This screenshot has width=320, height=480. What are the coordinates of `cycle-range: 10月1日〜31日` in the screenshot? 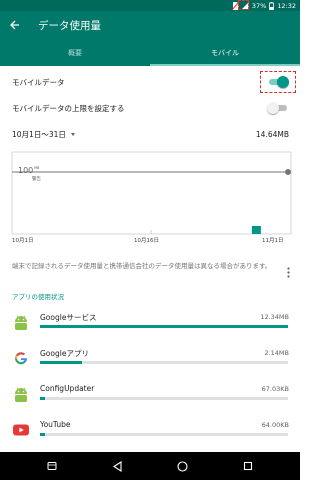 It's located at (39, 134).